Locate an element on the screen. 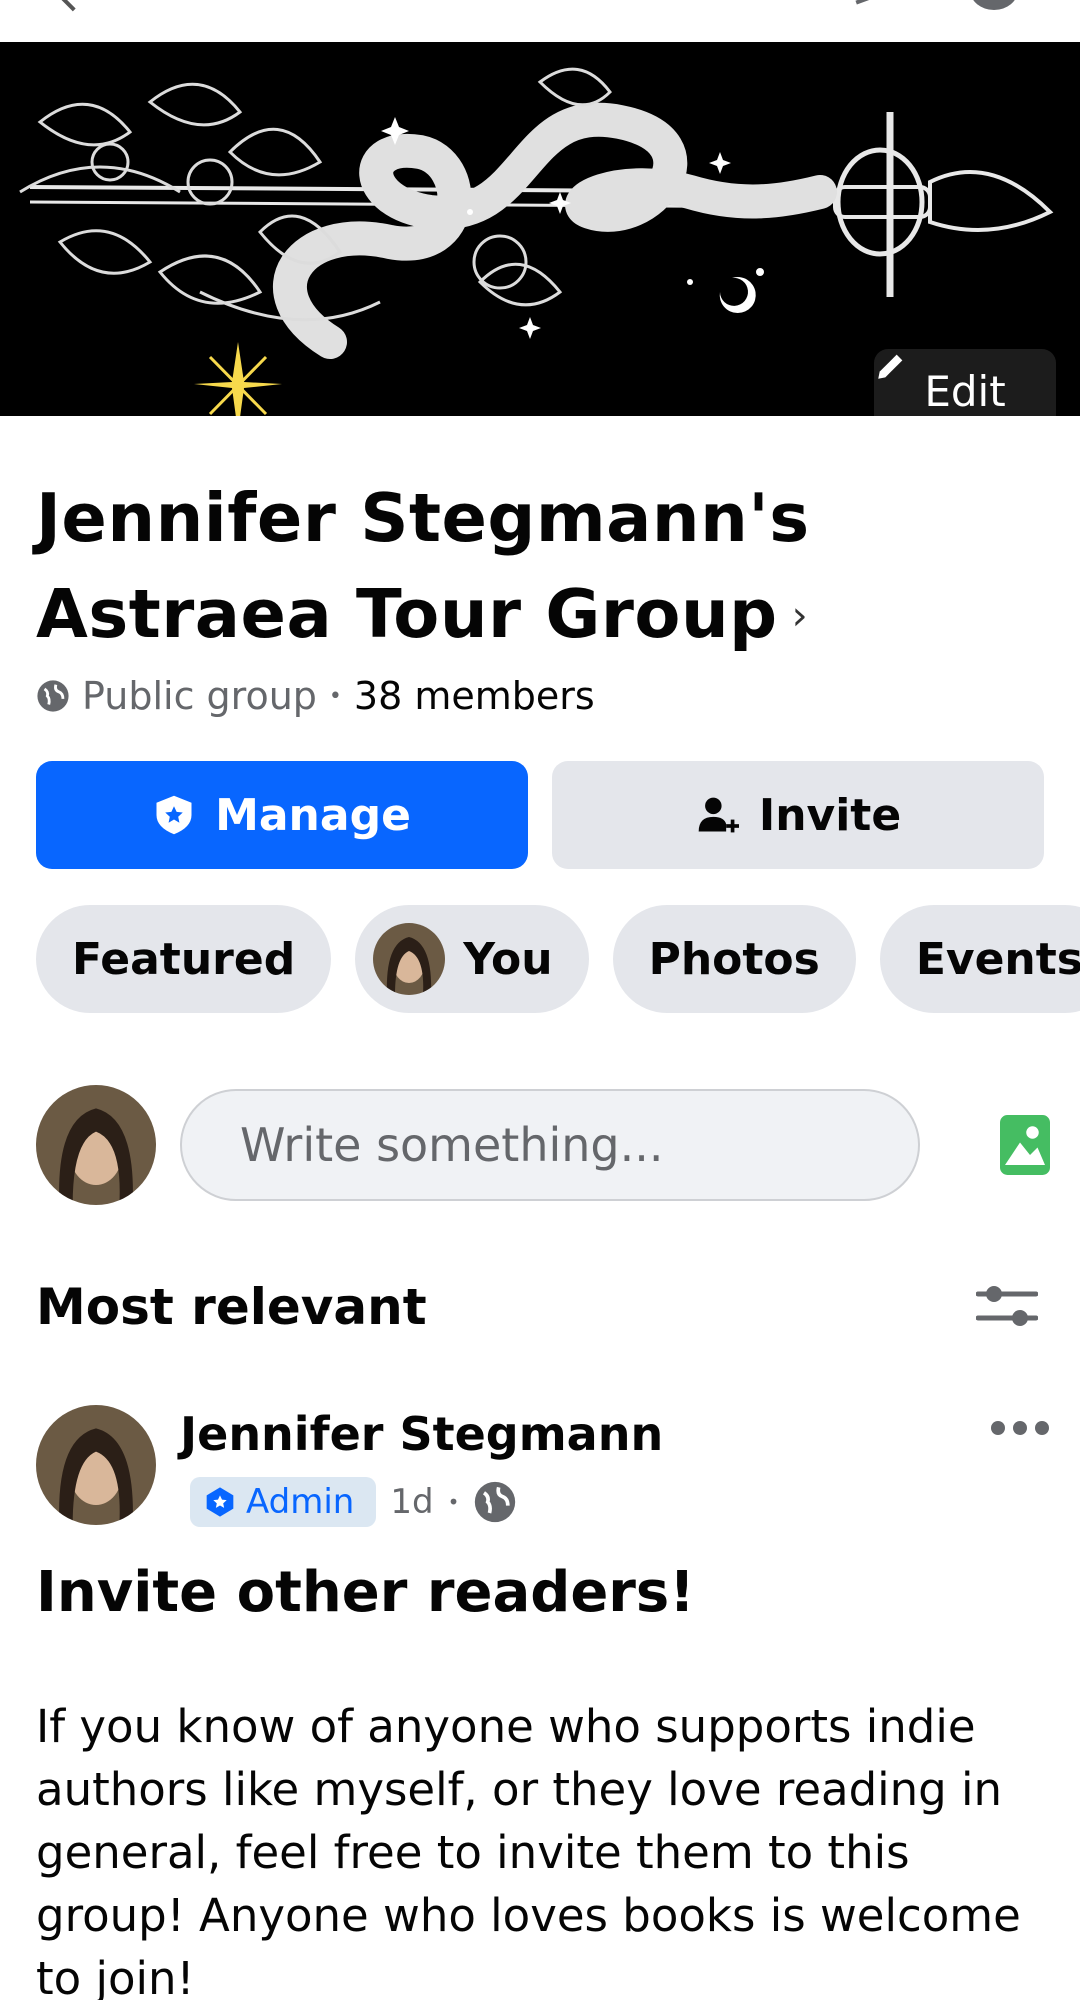  more-dots-icon is located at coordinates (1020, 1428).